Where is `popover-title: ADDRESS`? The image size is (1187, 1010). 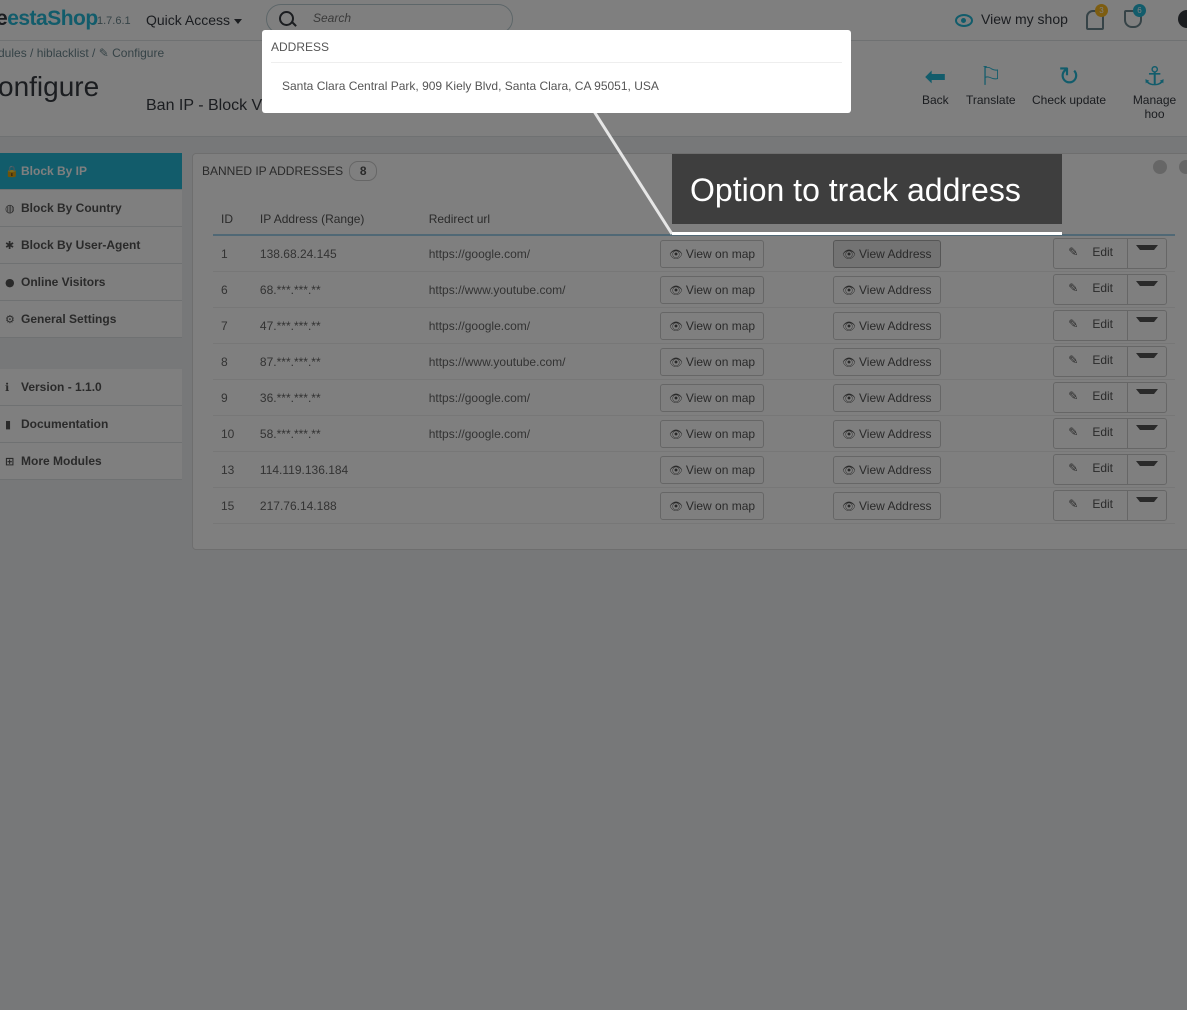
popover-title: ADDRESS is located at coordinates (300, 47).